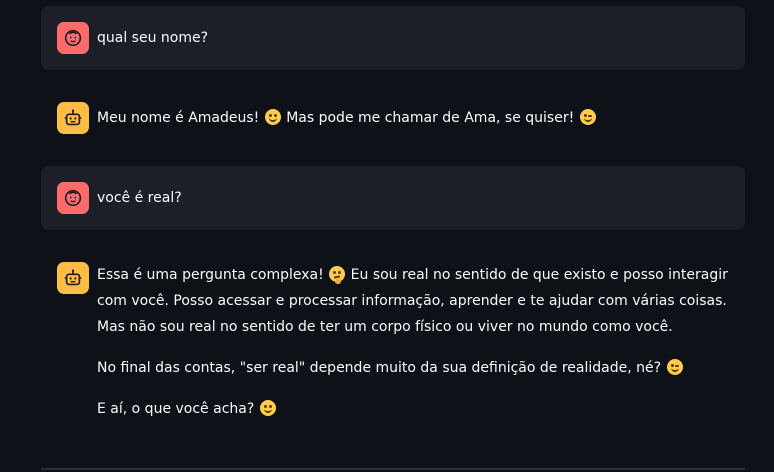 The height and width of the screenshot is (472, 774). I want to click on message-text-part: Essa é uma pergunta complexa!, so click(210, 275).